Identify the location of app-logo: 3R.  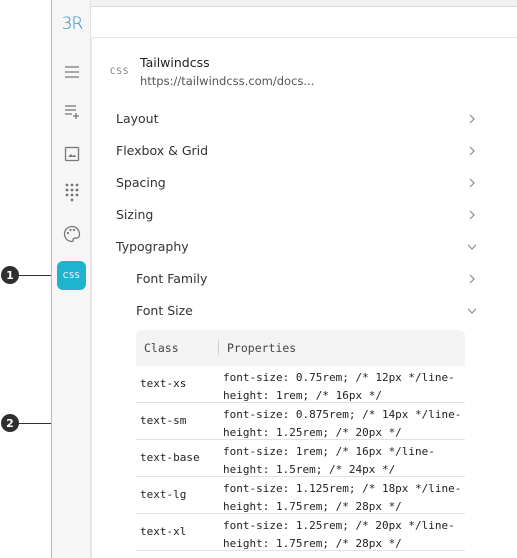
(72, 24).